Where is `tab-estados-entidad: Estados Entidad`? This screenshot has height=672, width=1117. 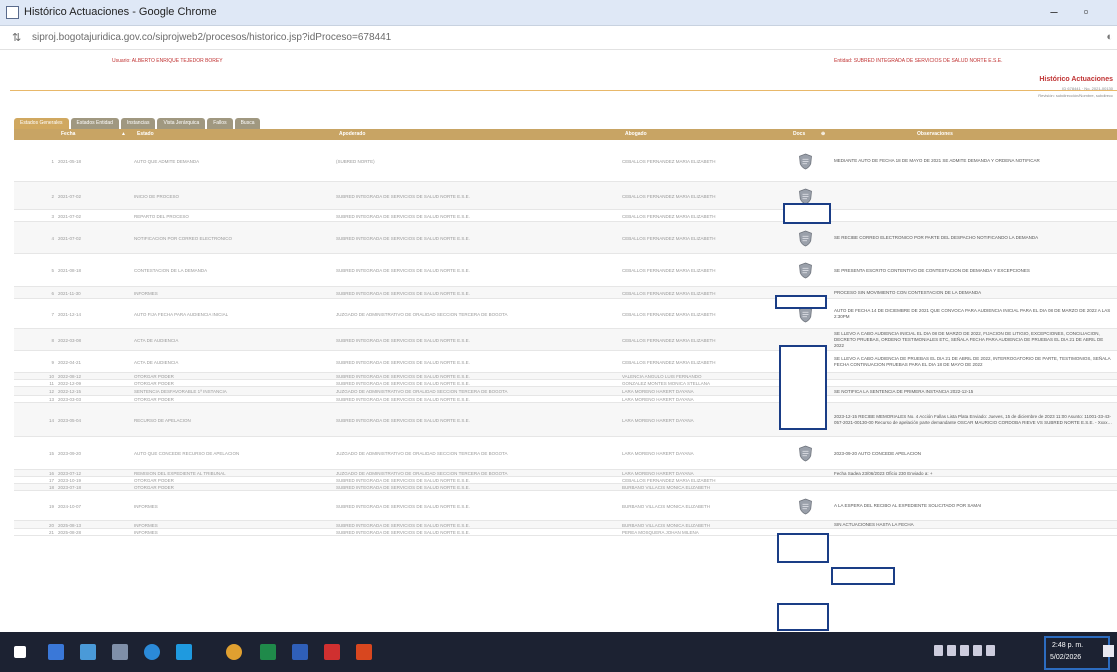 tab-estados-entidad: Estados Entidad is located at coordinates (94, 123).